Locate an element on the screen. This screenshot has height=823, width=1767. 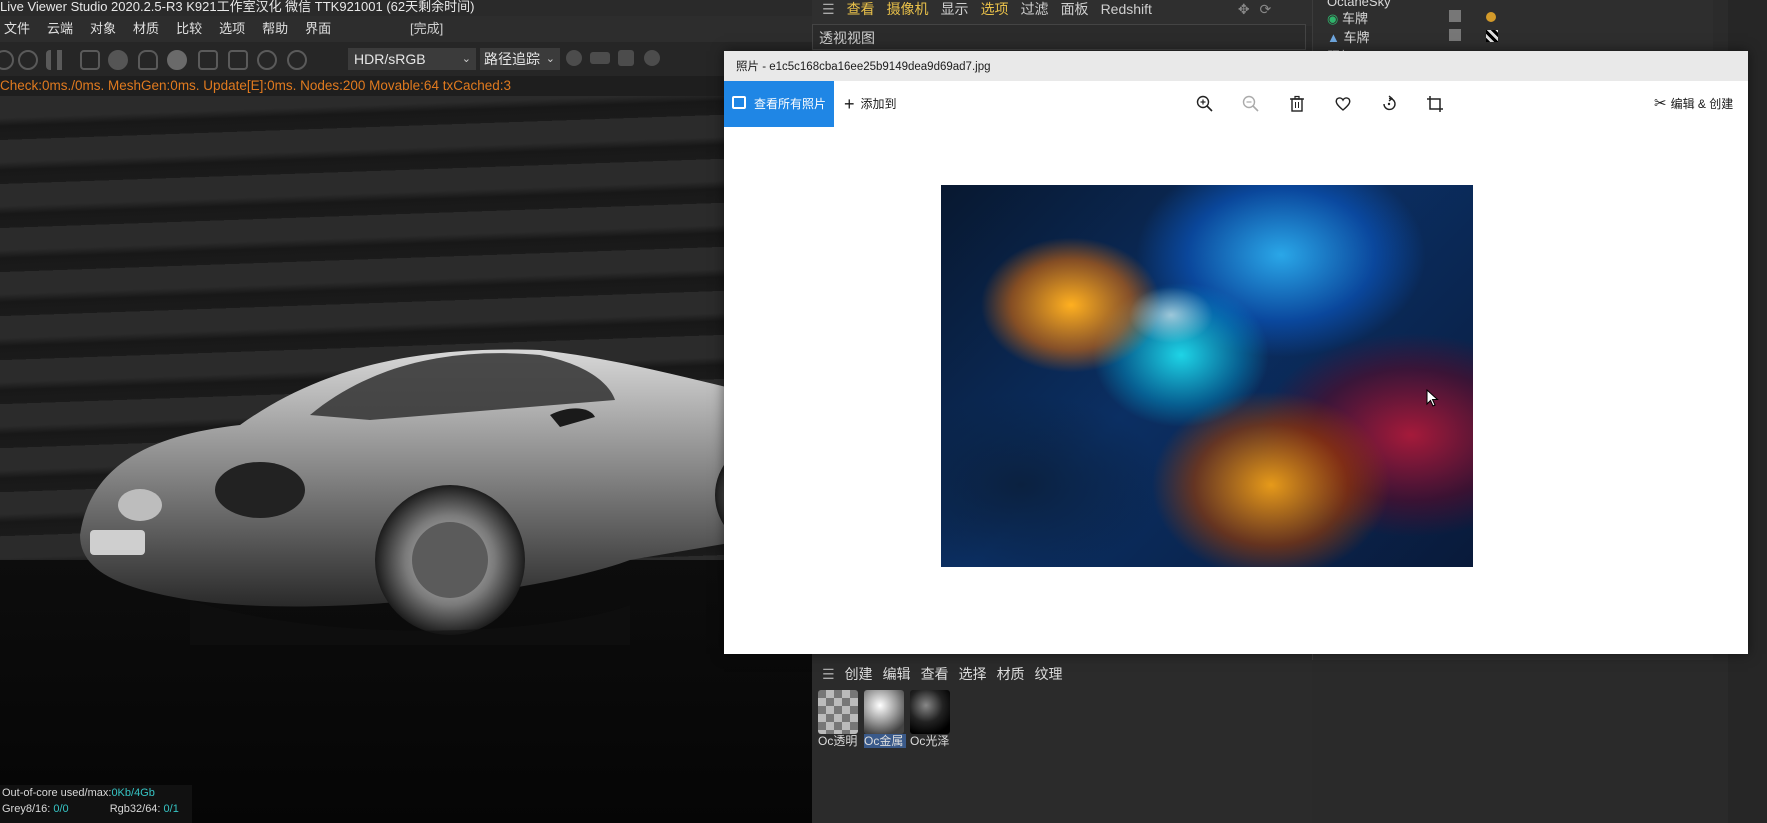
displayed-photo is located at coordinates (1207, 376).